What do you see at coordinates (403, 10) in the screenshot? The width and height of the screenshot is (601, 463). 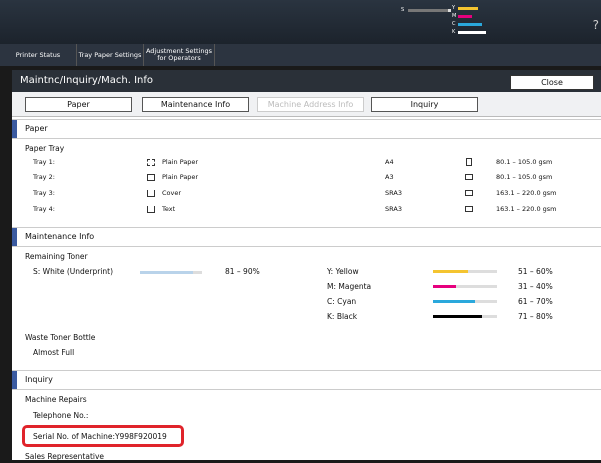 I see `toner-label-s: S` at bounding box center [403, 10].